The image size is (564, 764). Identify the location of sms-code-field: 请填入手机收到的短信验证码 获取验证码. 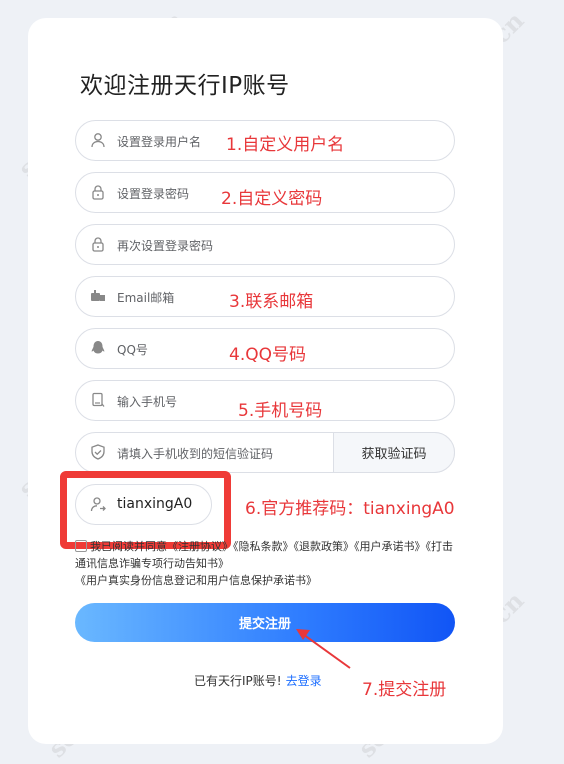
(265, 452).